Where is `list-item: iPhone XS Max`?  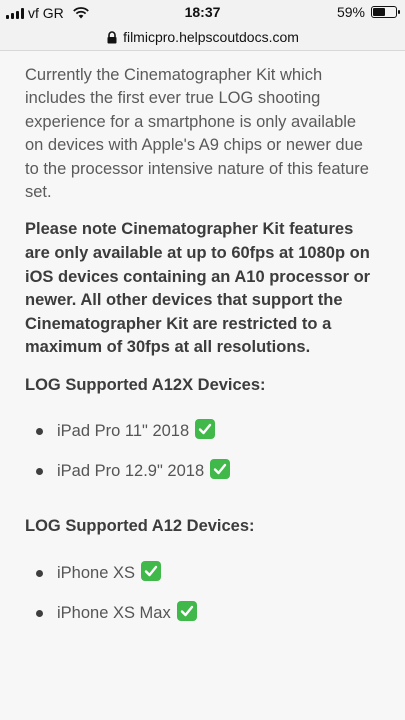
list-item: iPhone XS Max is located at coordinates (200, 619).